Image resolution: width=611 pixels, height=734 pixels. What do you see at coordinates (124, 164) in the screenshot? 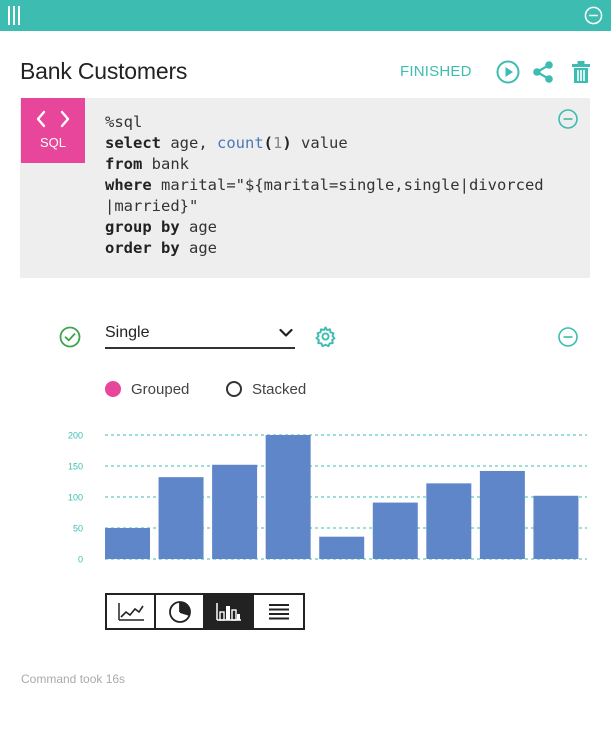
I see `code-token: from` at bounding box center [124, 164].